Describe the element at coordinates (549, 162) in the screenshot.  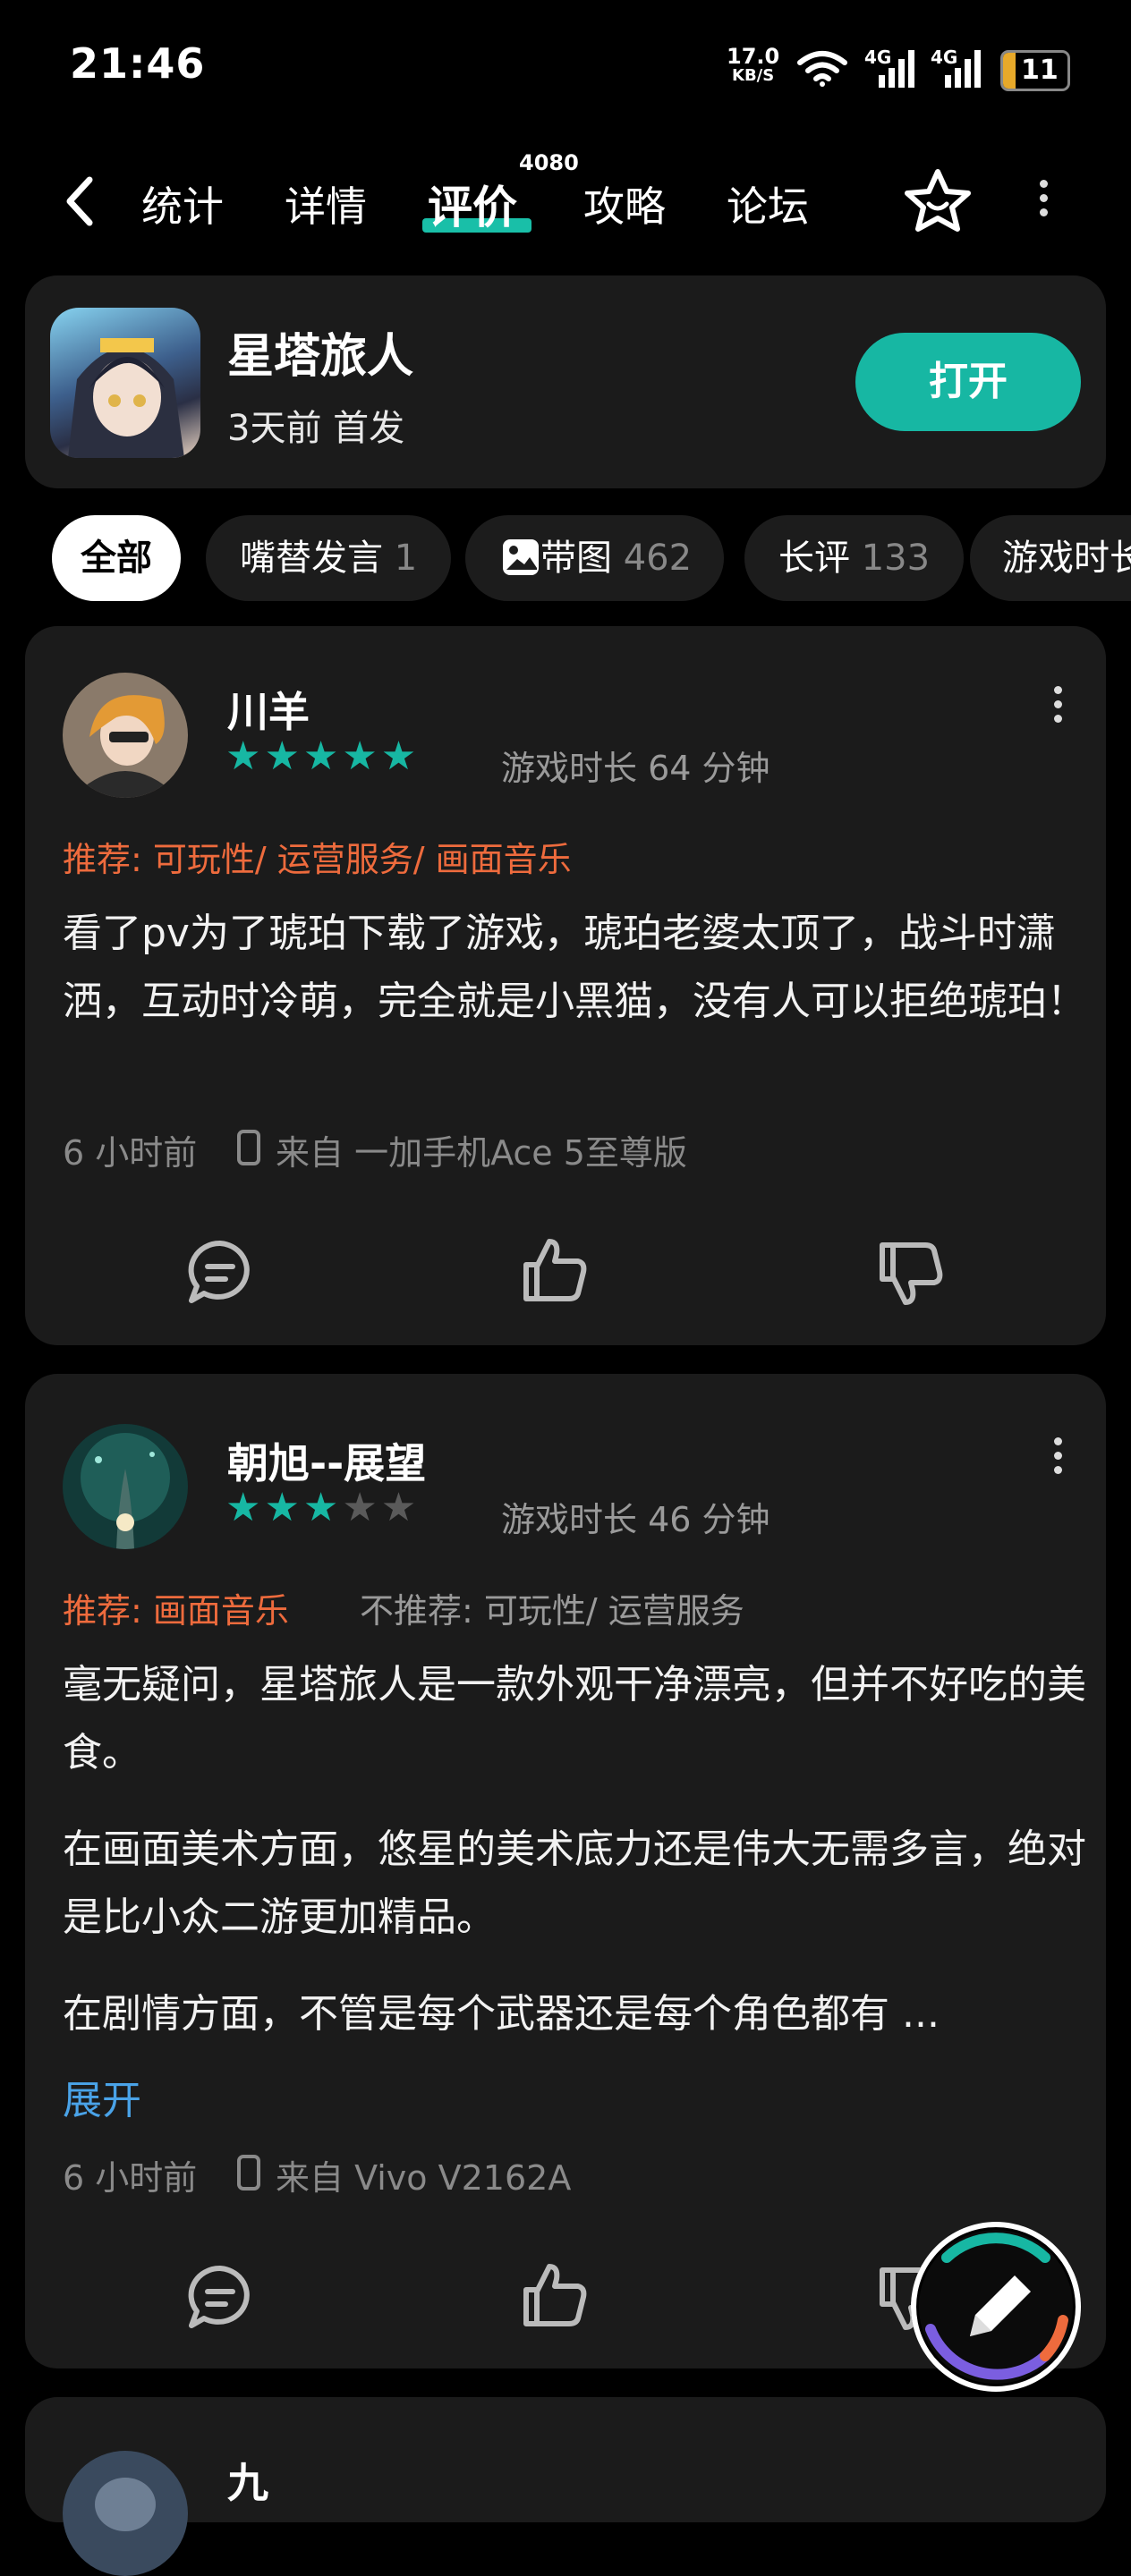
I see `review-count-badge: 4080` at that location.